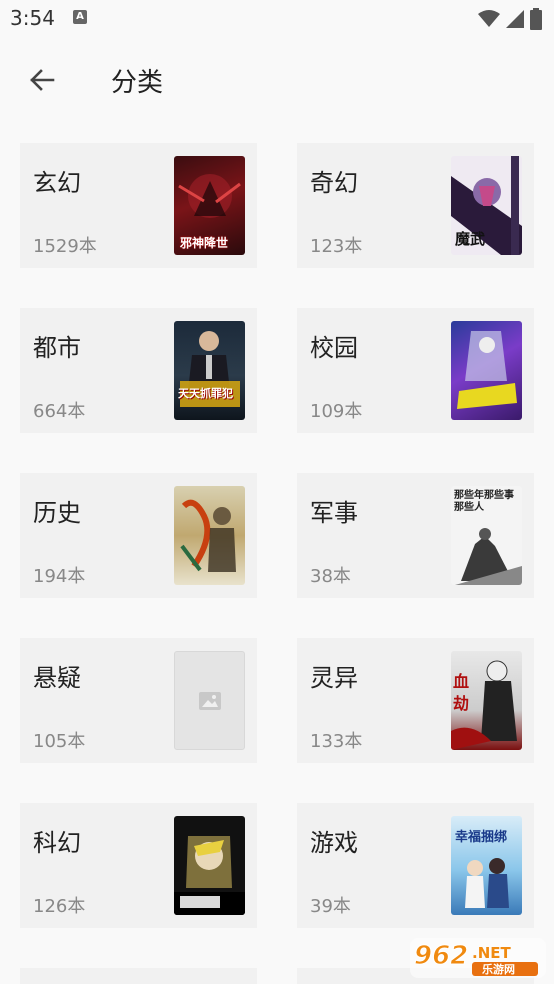 The image size is (554, 984). I want to click on category-name: 游戏, so click(334, 843).